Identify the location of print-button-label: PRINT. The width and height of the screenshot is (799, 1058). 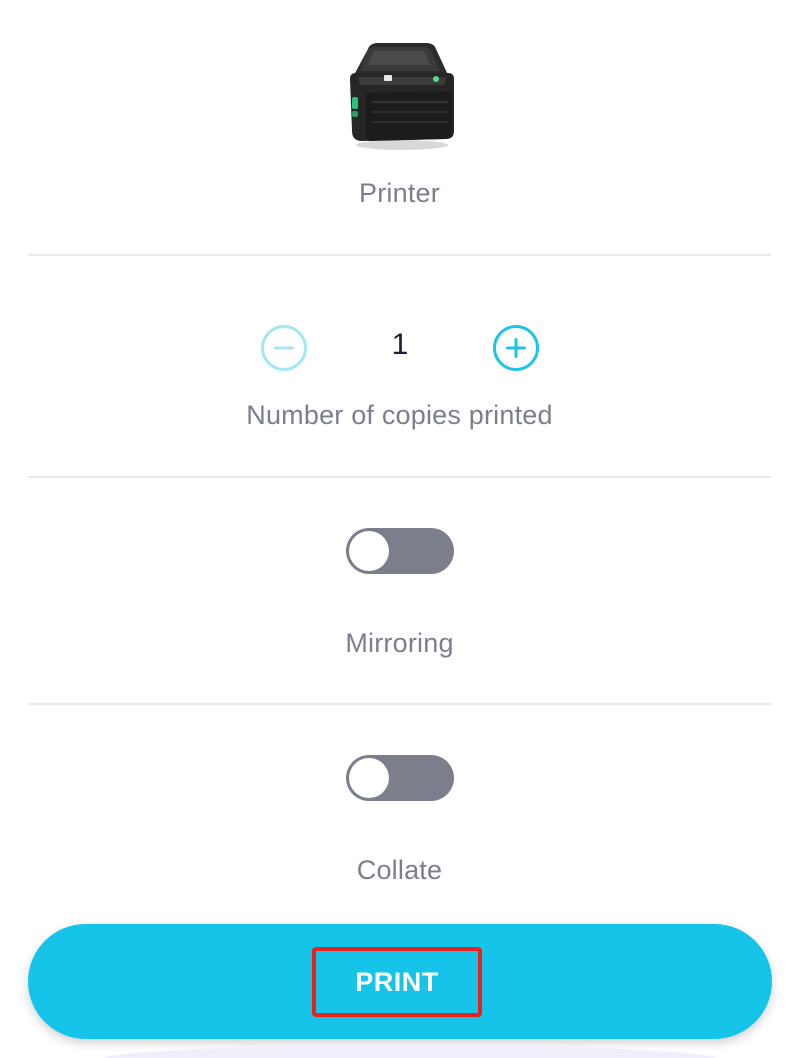
(397, 982).